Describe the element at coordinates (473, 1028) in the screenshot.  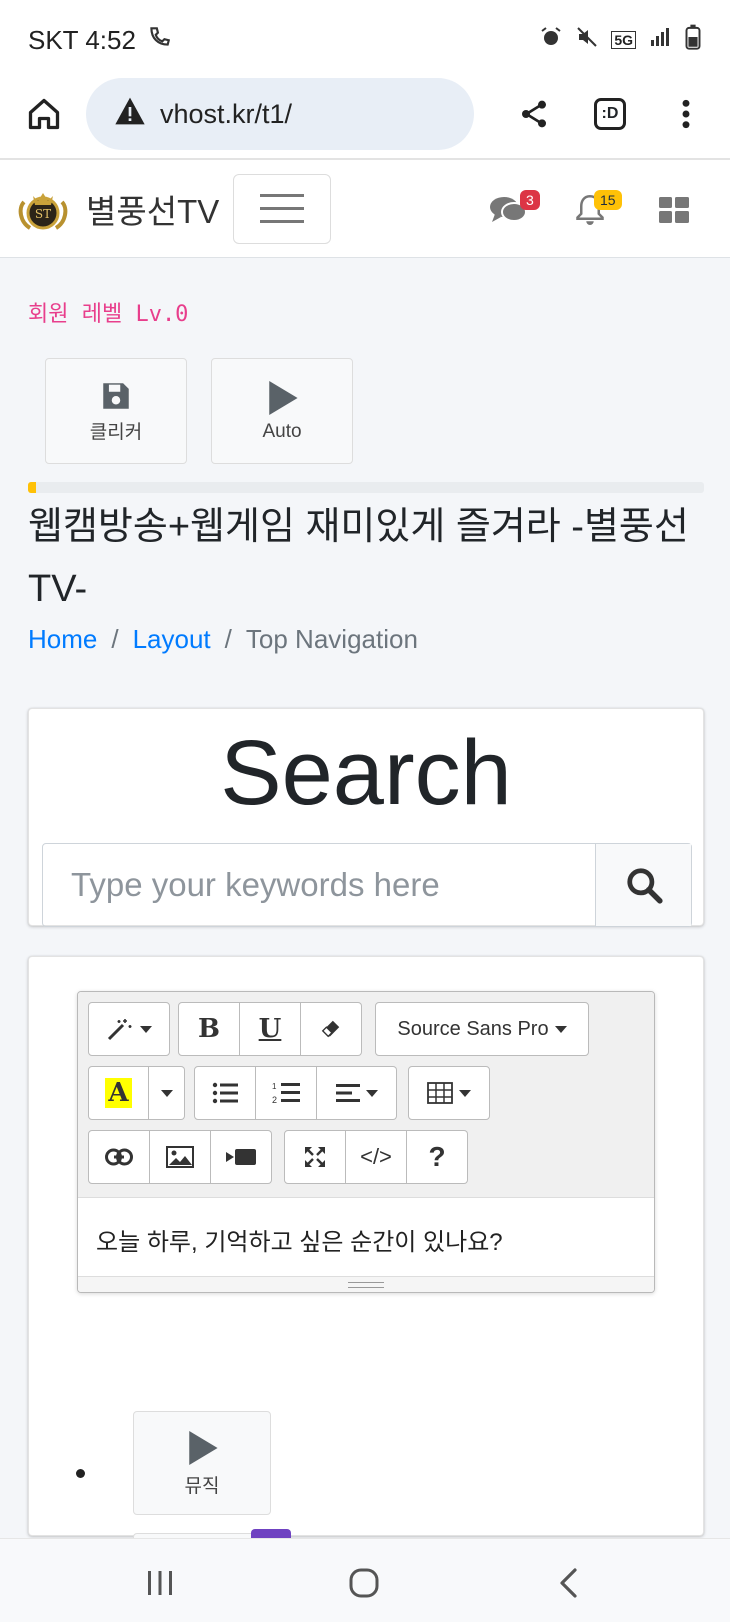
I see `font-family-label: Source Sans Pro` at that location.